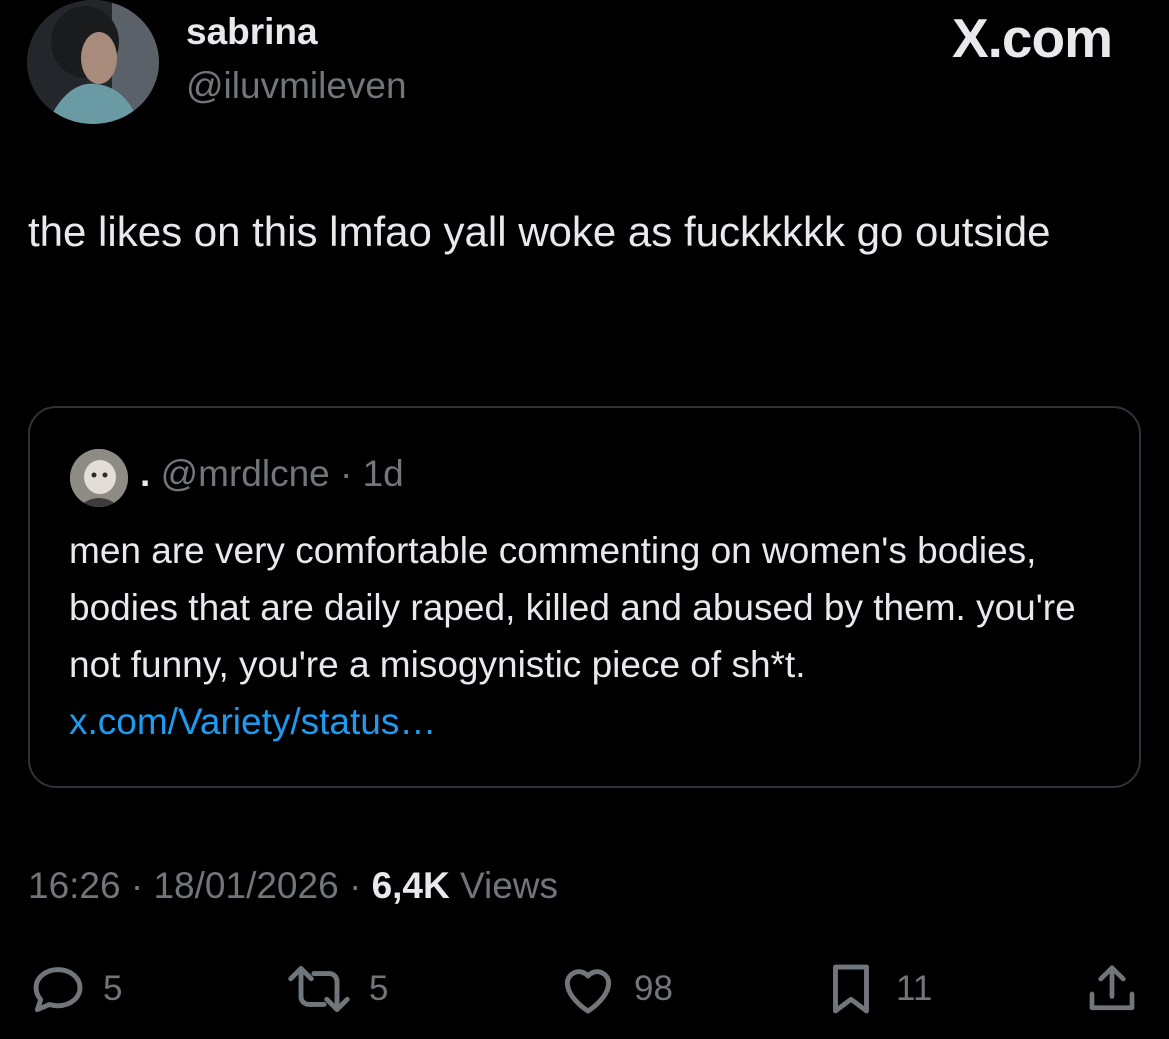  What do you see at coordinates (245, 473) in the screenshot?
I see `quote-handle: @mrdlcne` at bounding box center [245, 473].